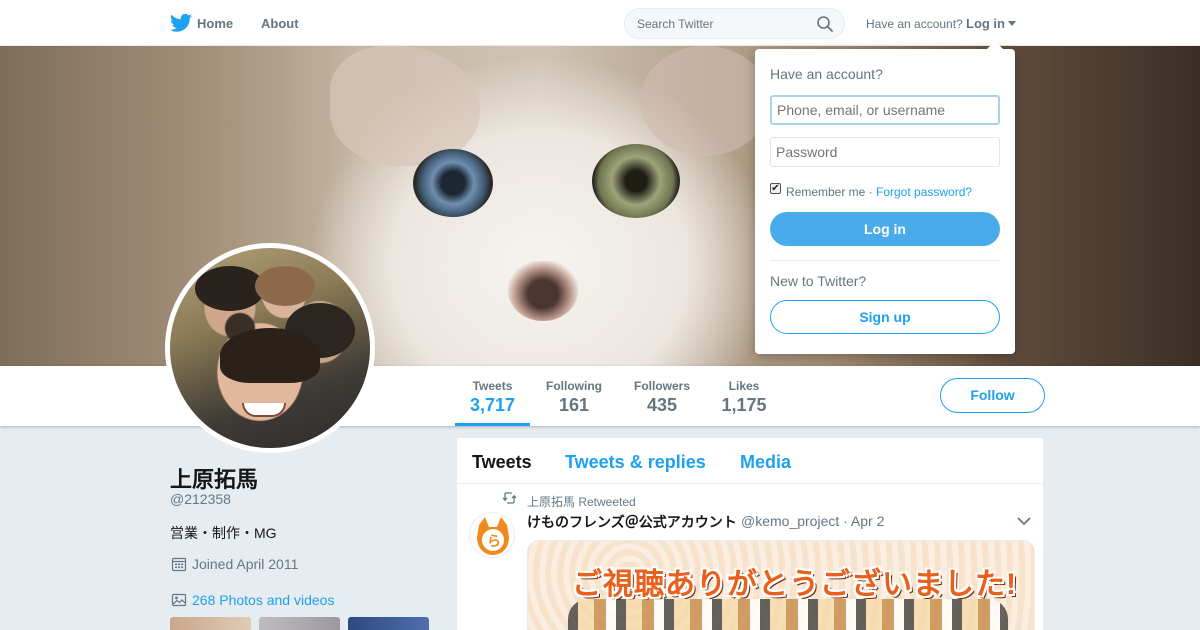 This screenshot has width=1200, height=630. I want to click on remember-me-checkbox: ✔, so click(775, 188).